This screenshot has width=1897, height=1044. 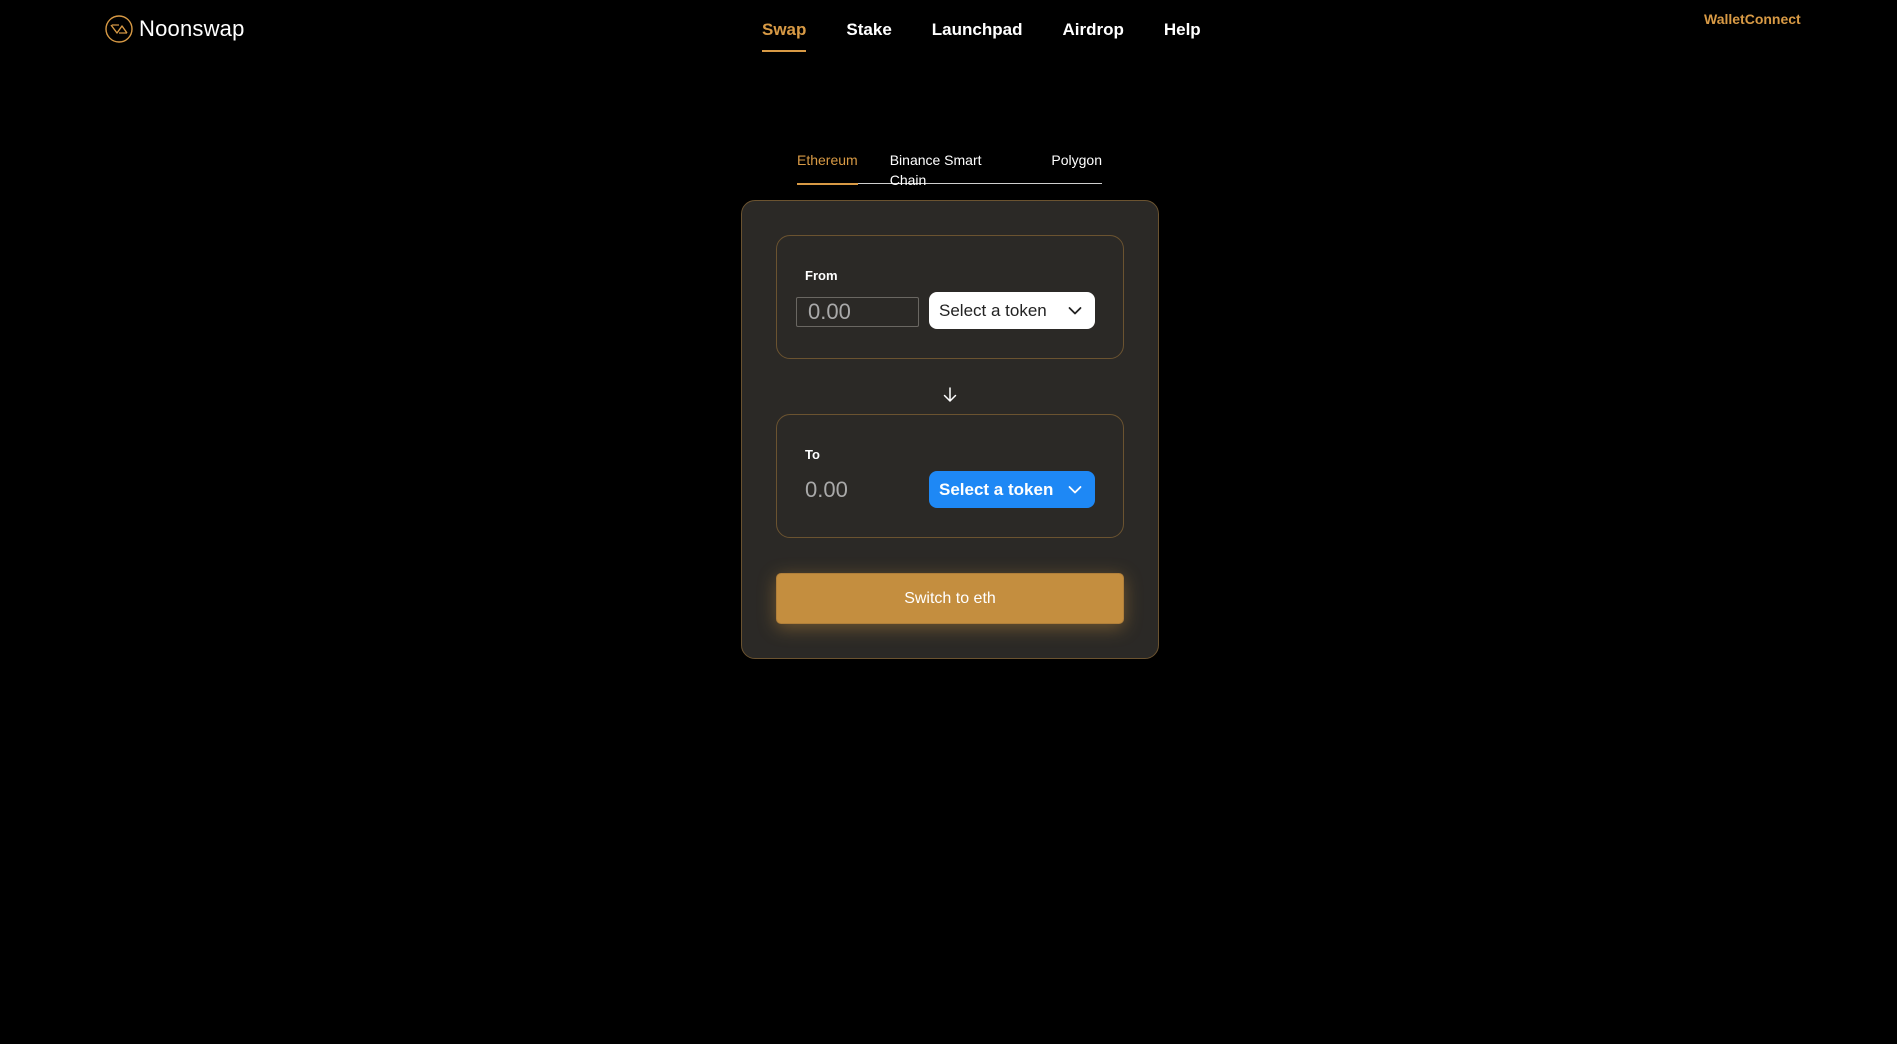 I want to click on chain-tabs: Ethereum Binance Smart Chain Polygon, so click(x=949, y=169).